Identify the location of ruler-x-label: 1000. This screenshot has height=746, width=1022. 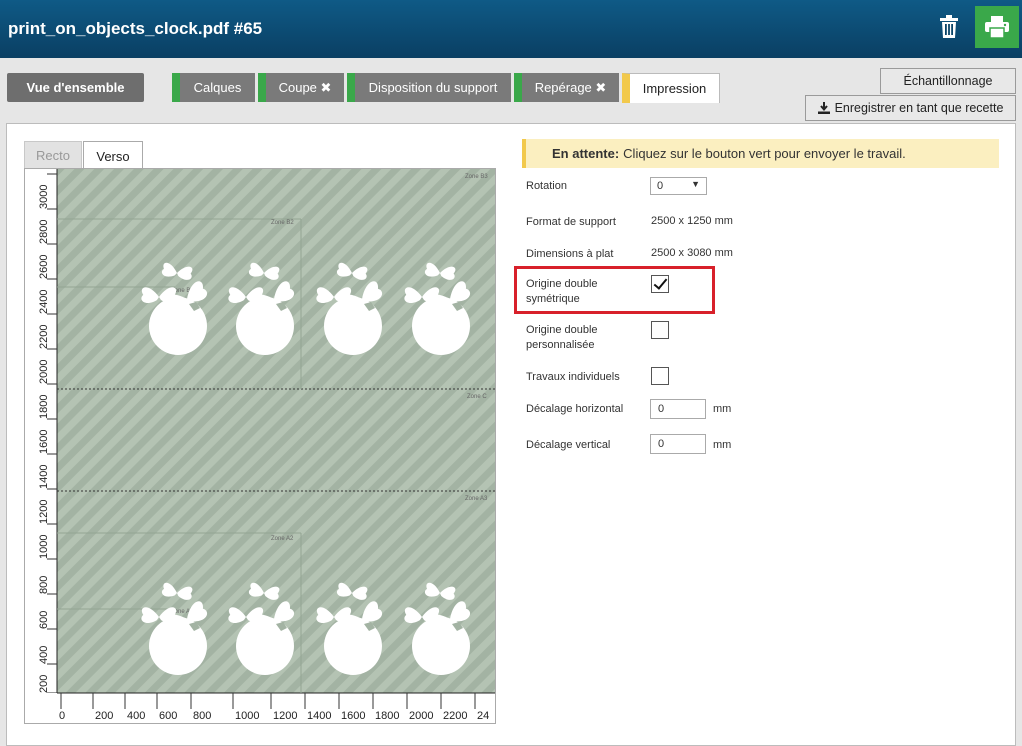
(247, 716).